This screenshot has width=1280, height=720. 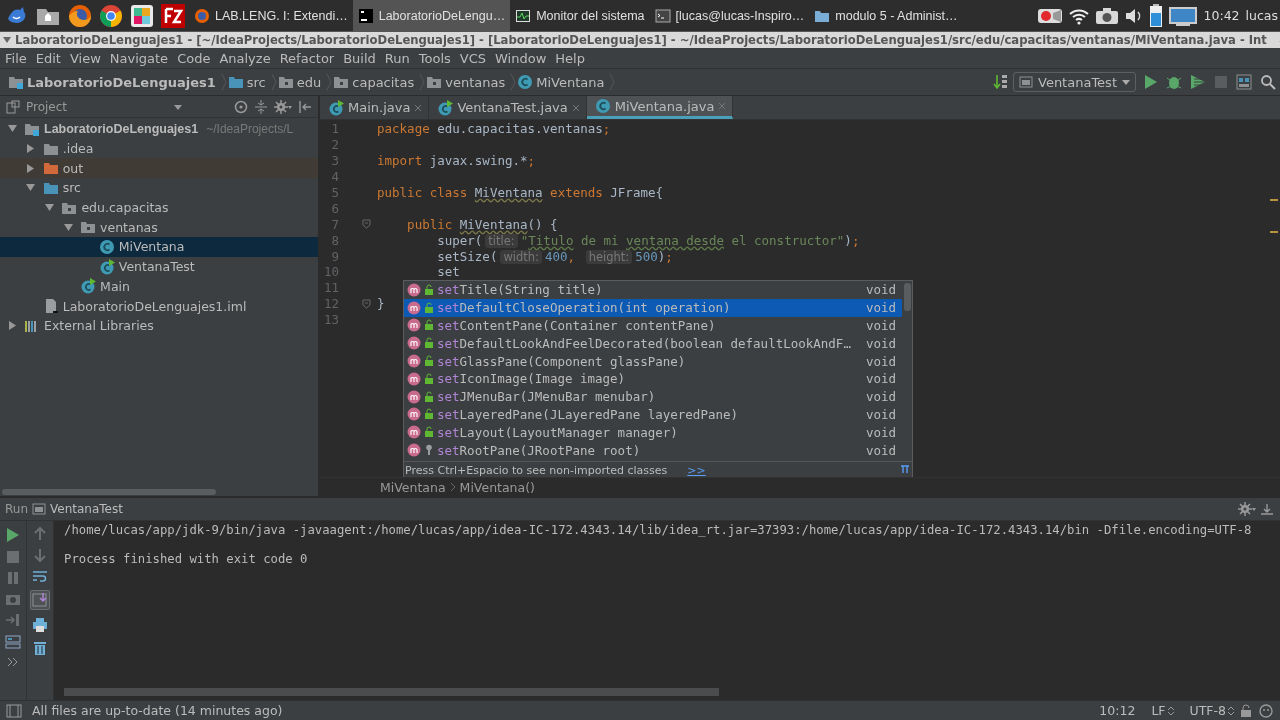 I want to click on collapse-icon, so click(x=261, y=106).